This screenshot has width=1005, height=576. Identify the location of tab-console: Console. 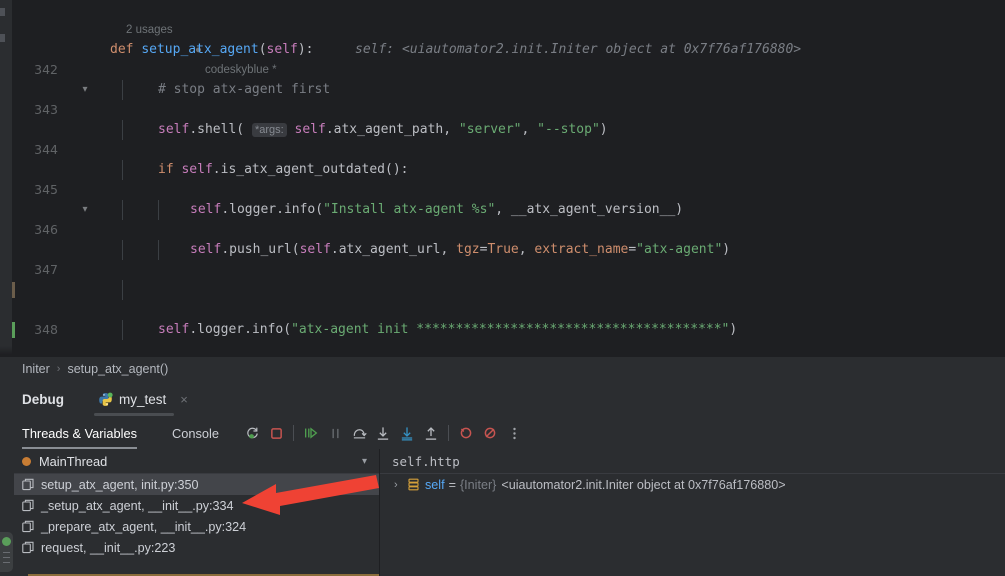
(195, 433).